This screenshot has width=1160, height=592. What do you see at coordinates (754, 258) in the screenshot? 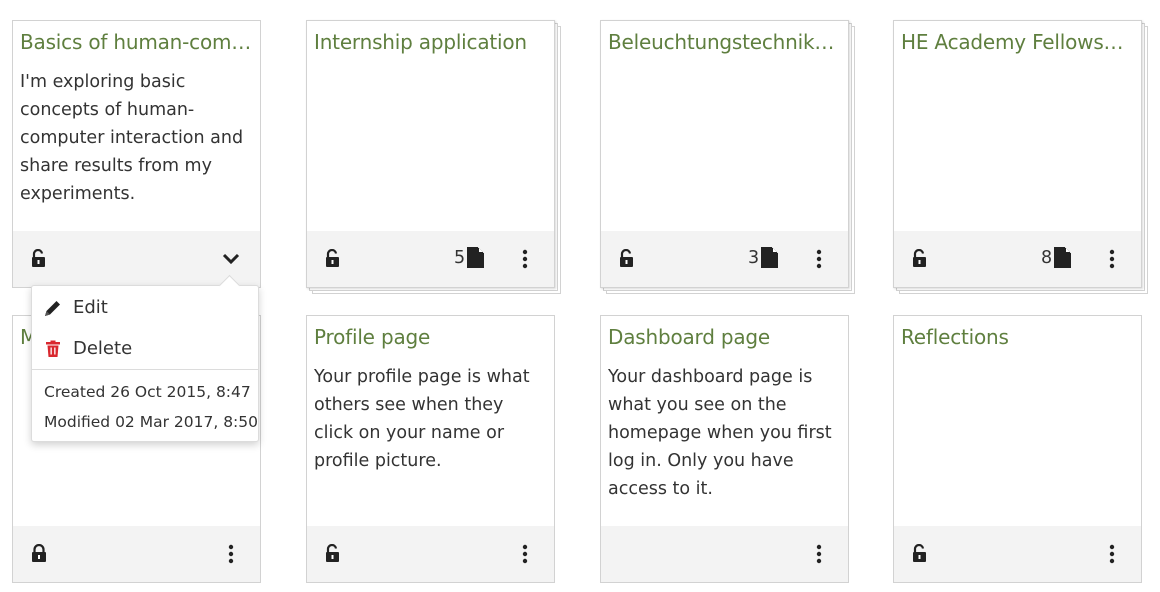
I see `page-count-value: 3` at bounding box center [754, 258].